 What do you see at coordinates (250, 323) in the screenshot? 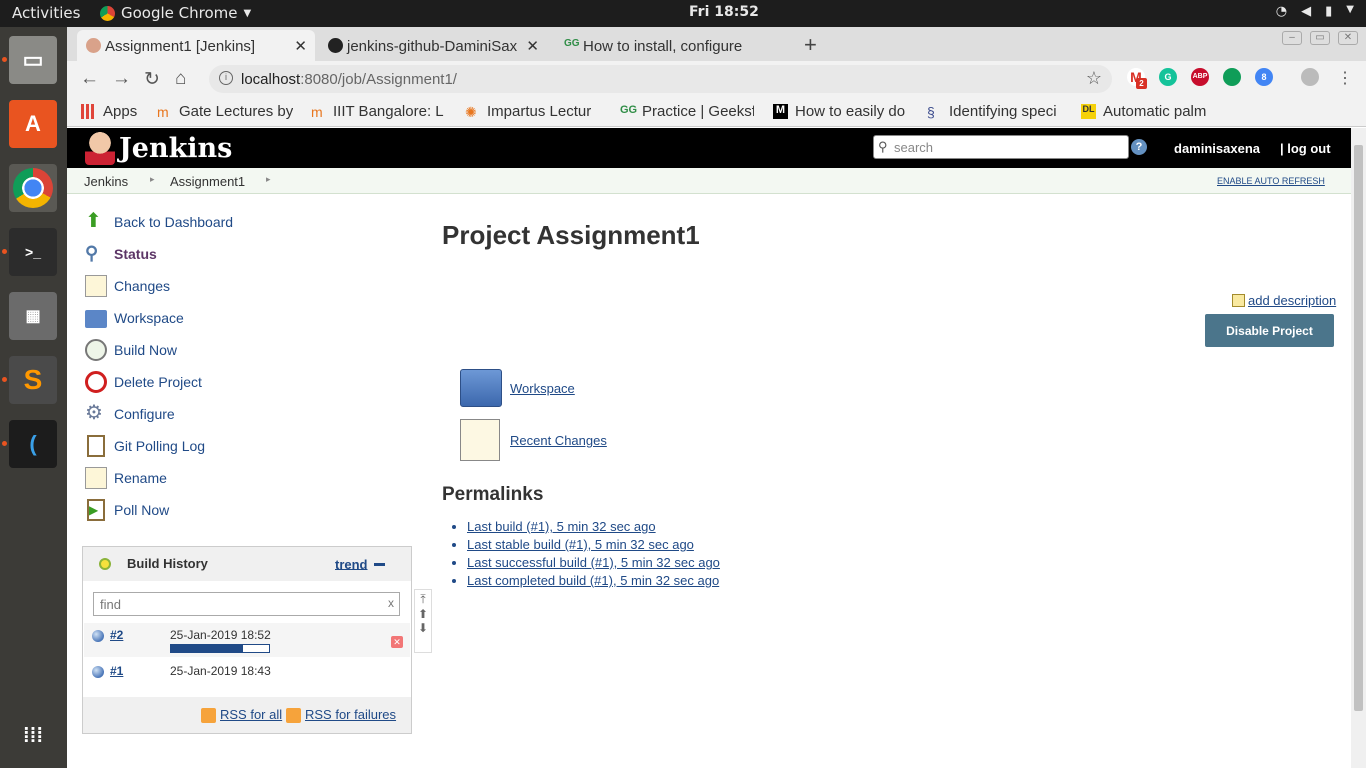
I see `sidebar-item-workspace: Workspace` at bounding box center [250, 323].